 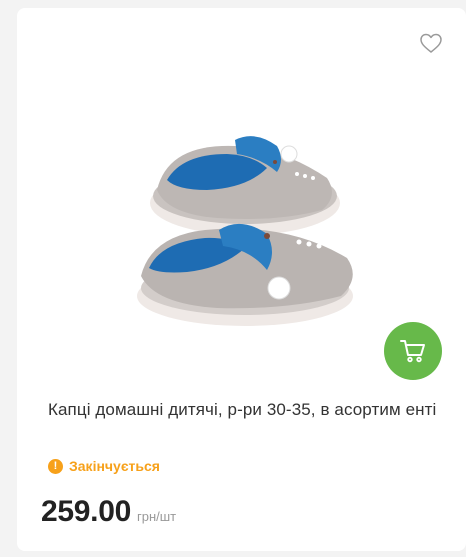 I want to click on add-to-cart-button, so click(x=413, y=351).